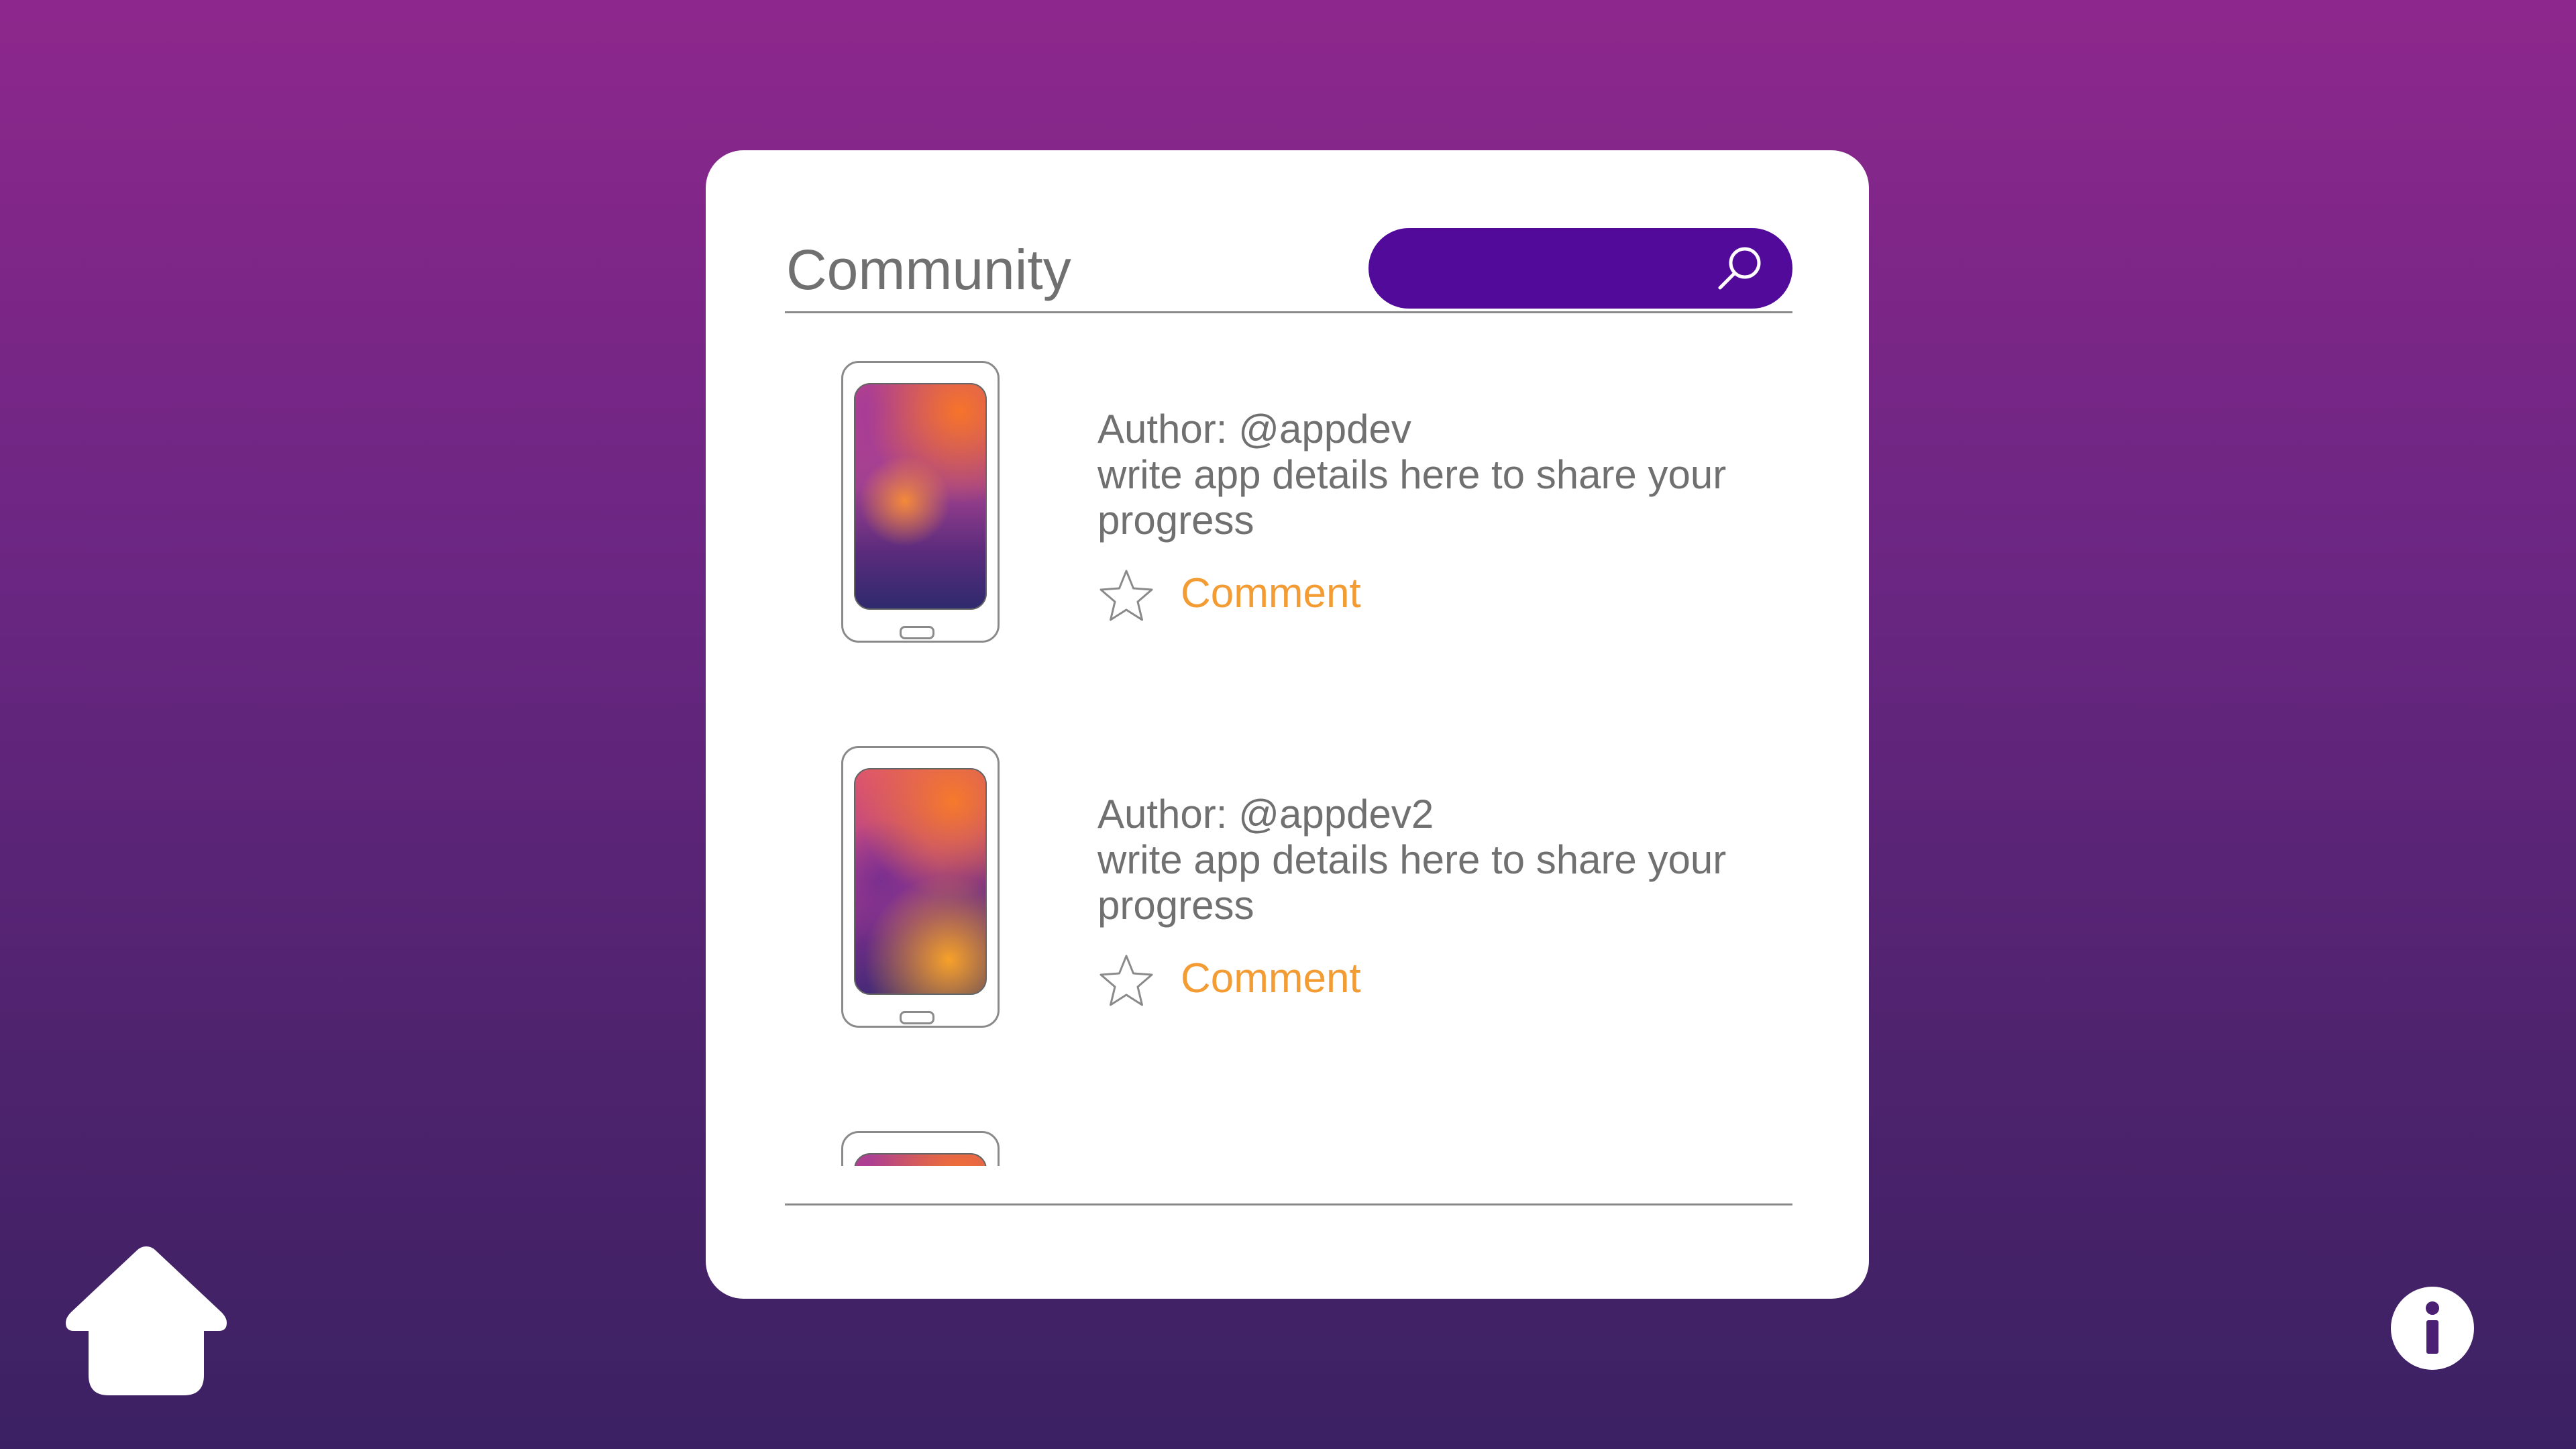 This screenshot has width=2576, height=1449. What do you see at coordinates (1288, 1204) in the screenshot?
I see `feed-divider` at bounding box center [1288, 1204].